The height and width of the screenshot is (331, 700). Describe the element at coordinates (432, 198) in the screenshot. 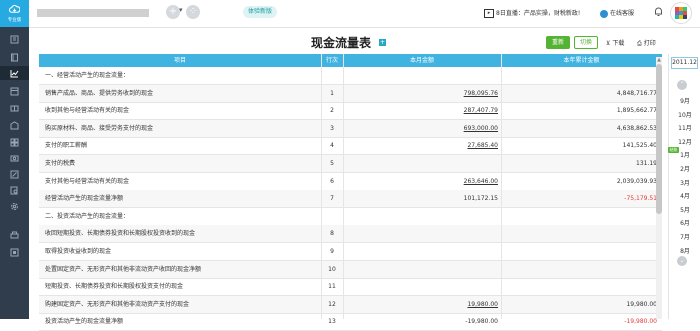

I see `row-month-amount: 101,172.15` at that location.